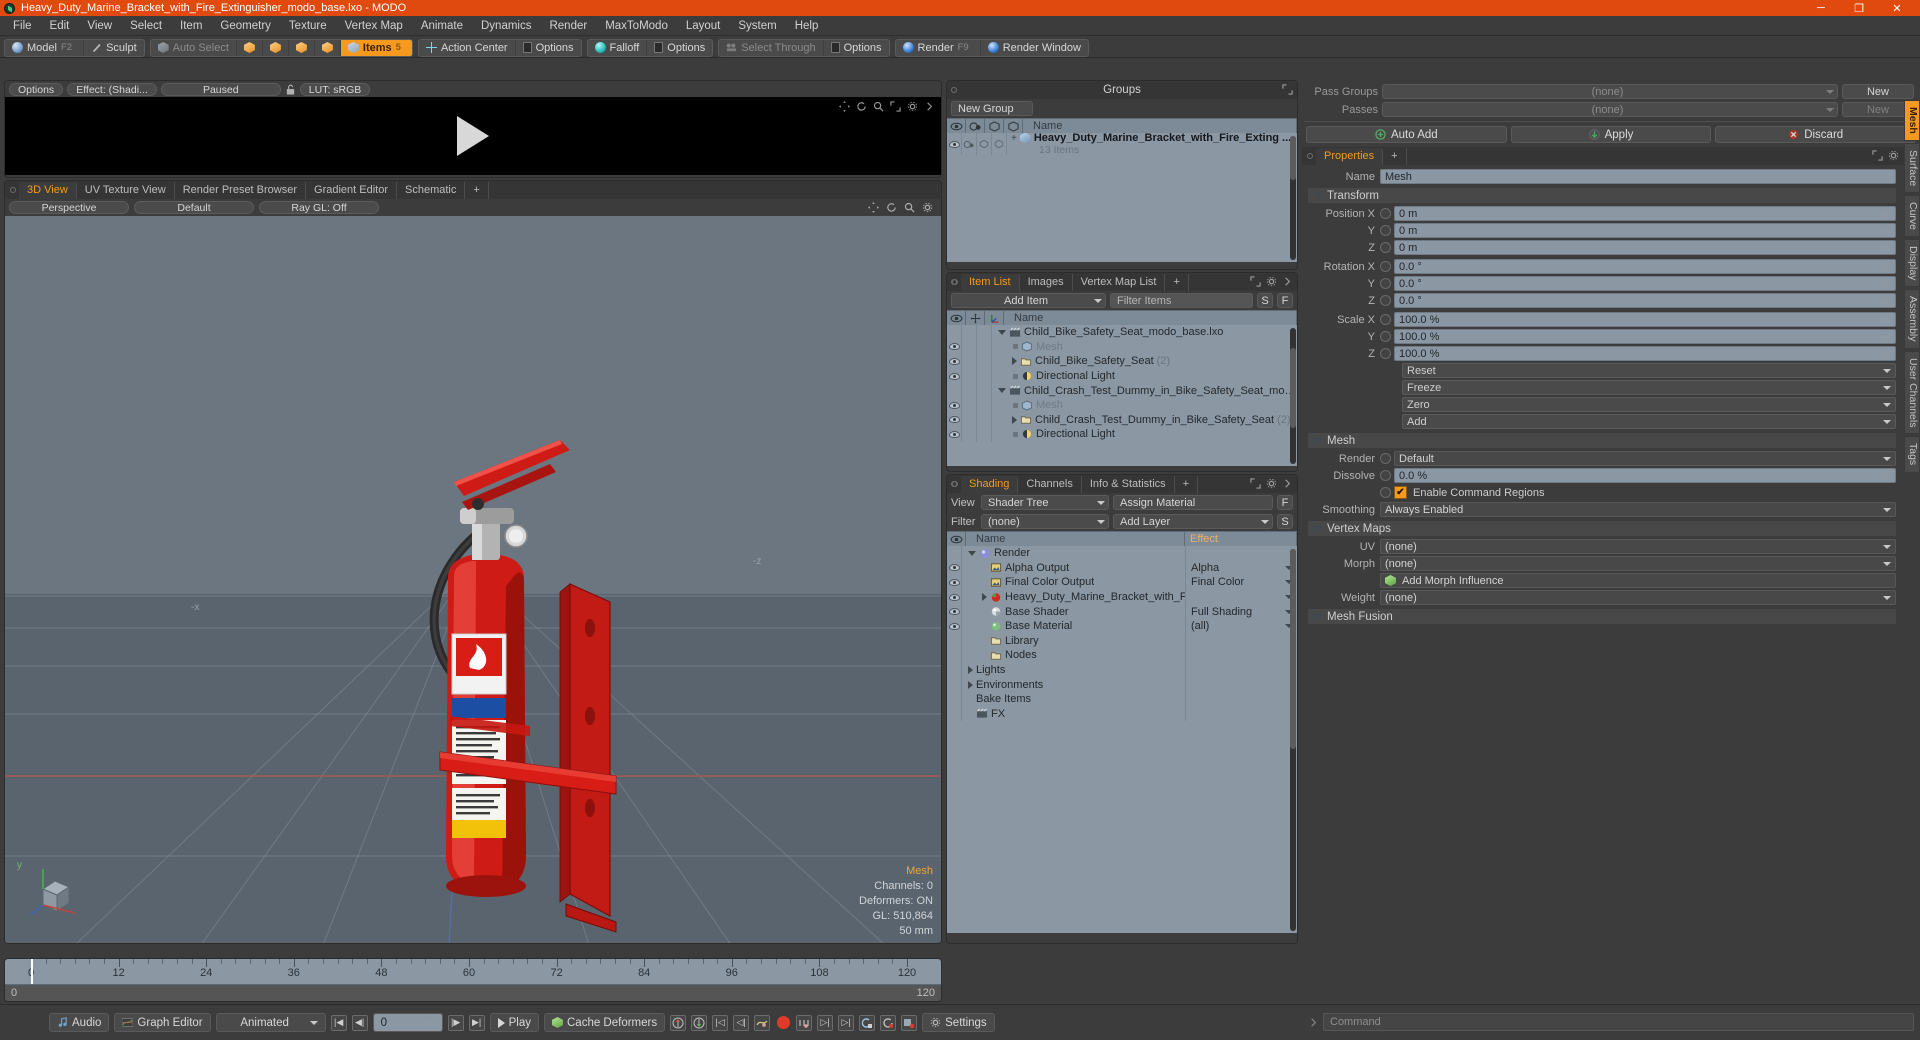 Image resolution: width=1920 pixels, height=1040 pixels. I want to click on tab-properties: Properties, so click(1350, 156).